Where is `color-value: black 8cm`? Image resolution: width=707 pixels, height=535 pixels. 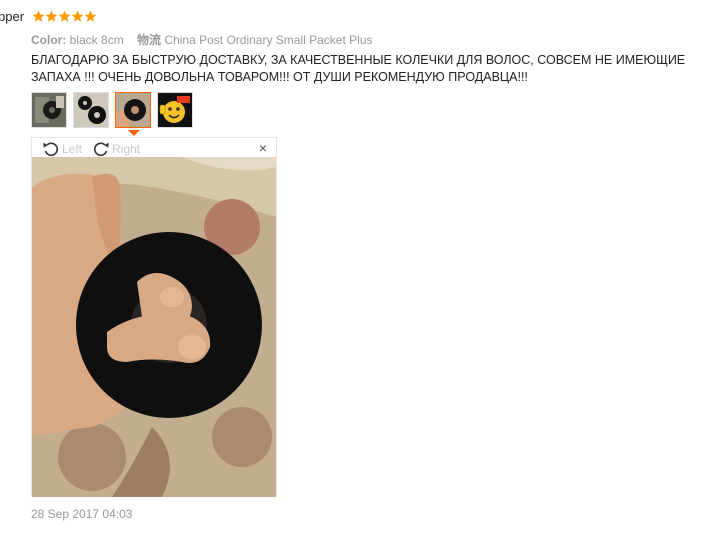
color-value: black 8cm is located at coordinates (96, 40).